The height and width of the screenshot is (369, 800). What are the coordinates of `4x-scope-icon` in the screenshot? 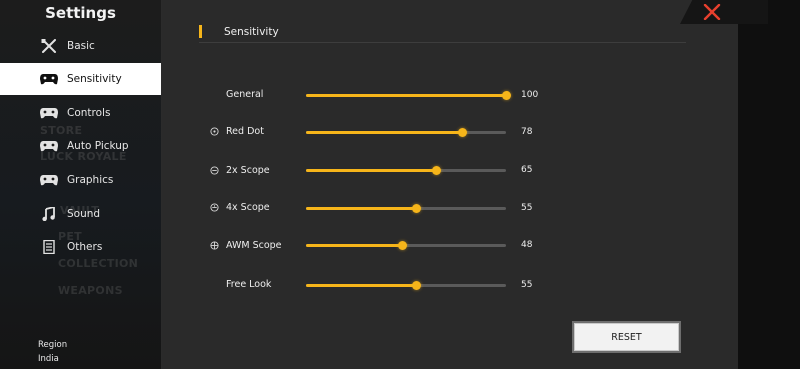 It's located at (214, 207).